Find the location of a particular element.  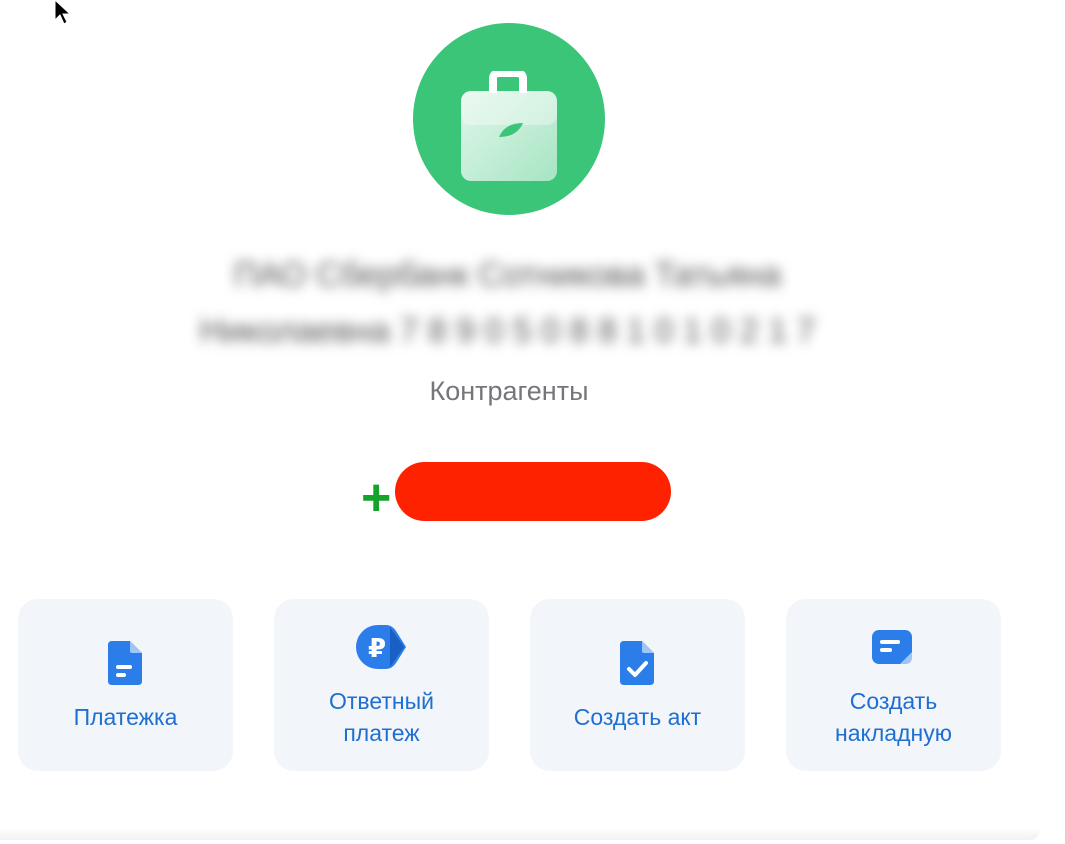

action-reply-payment-button: ₽ Ответный платеж is located at coordinates (381, 685).